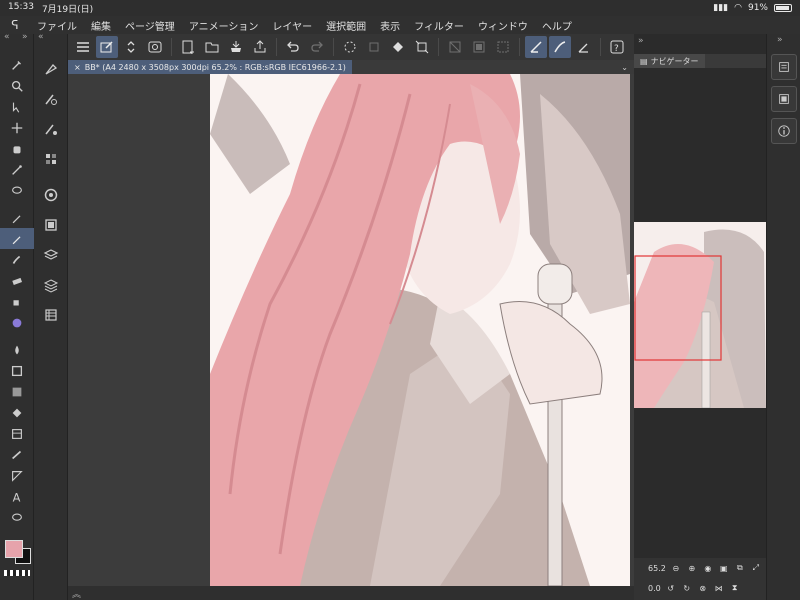  What do you see at coordinates (17, 412) in the screenshot?
I see `bucket-icon` at bounding box center [17, 412].